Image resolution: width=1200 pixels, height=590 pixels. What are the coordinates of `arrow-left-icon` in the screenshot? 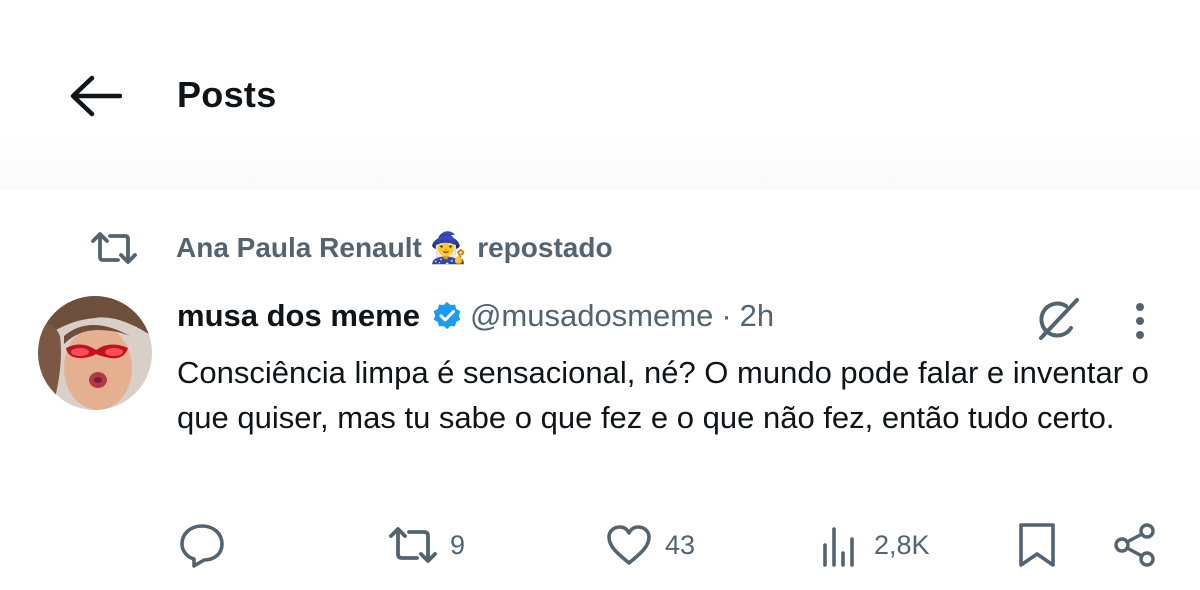 It's located at (95, 96).